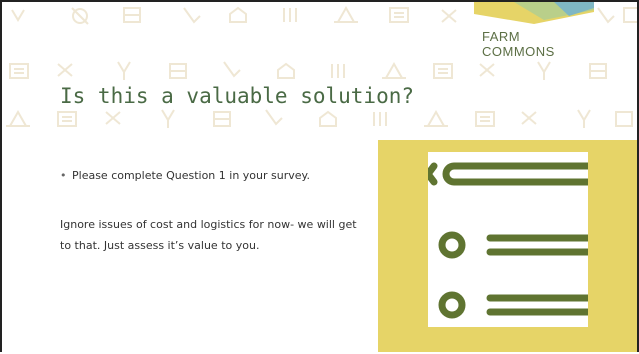 The width and height of the screenshot is (639, 354). What do you see at coordinates (534, 13) in the screenshot?
I see `landscape-logo-icon` at bounding box center [534, 13].